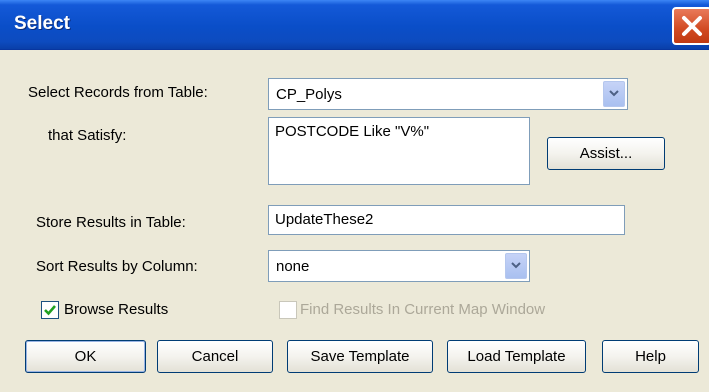 The height and width of the screenshot is (392, 709). I want to click on store-results-value: UpdateThese2, so click(324, 219).